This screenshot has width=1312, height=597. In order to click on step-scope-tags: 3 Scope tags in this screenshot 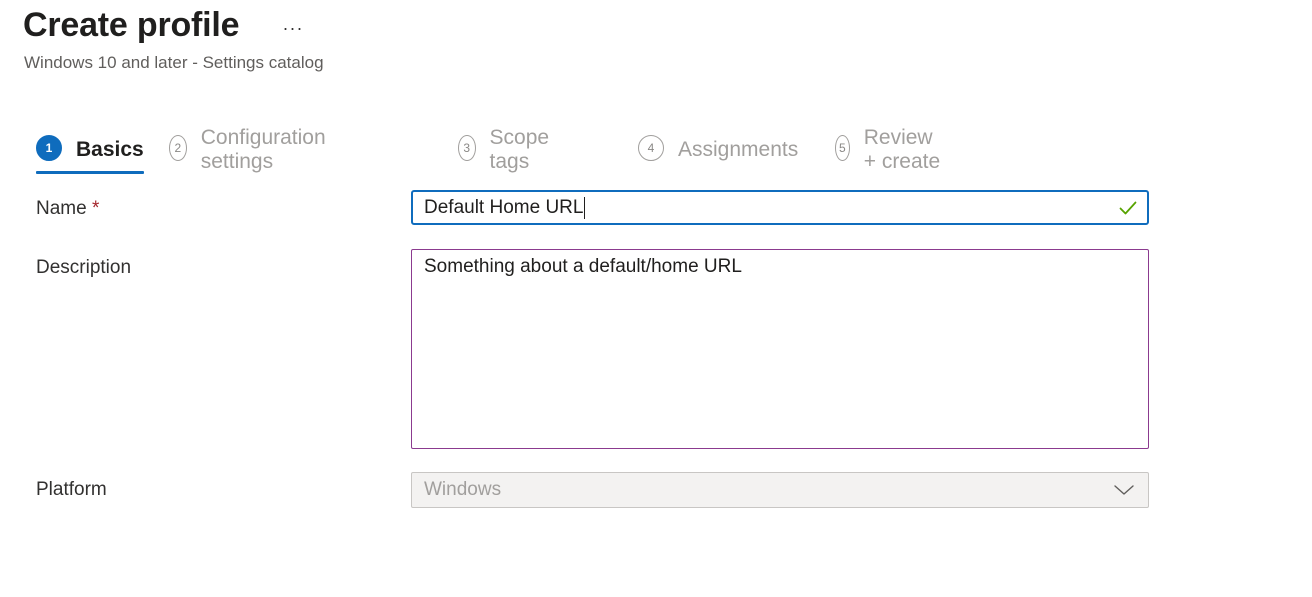, I will do `click(508, 149)`.